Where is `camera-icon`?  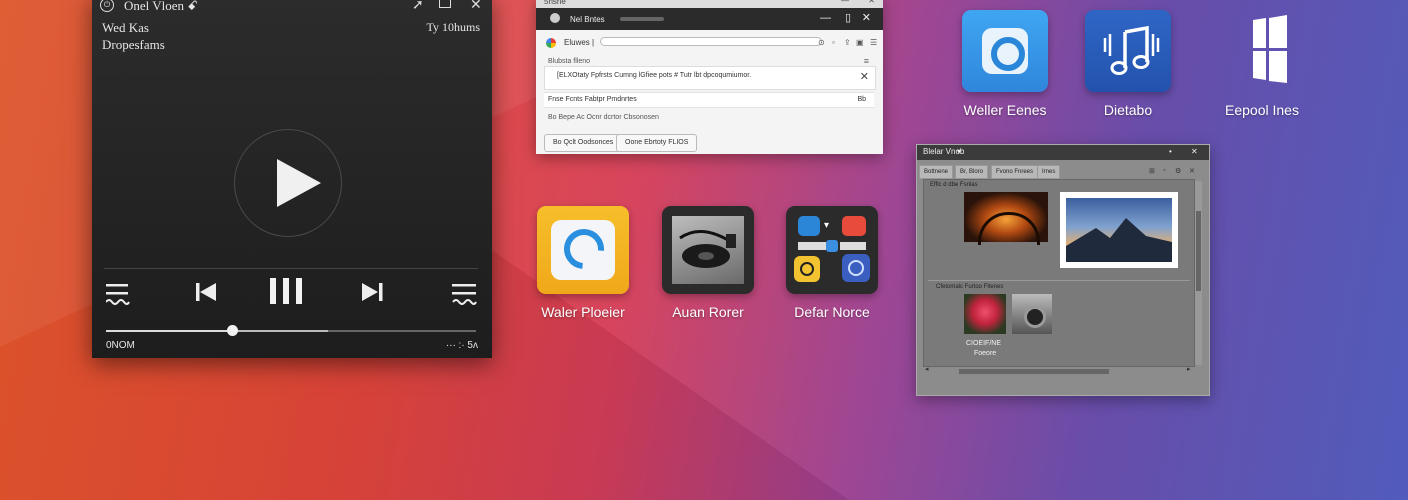
camera-icon is located at coordinates (807, 269).